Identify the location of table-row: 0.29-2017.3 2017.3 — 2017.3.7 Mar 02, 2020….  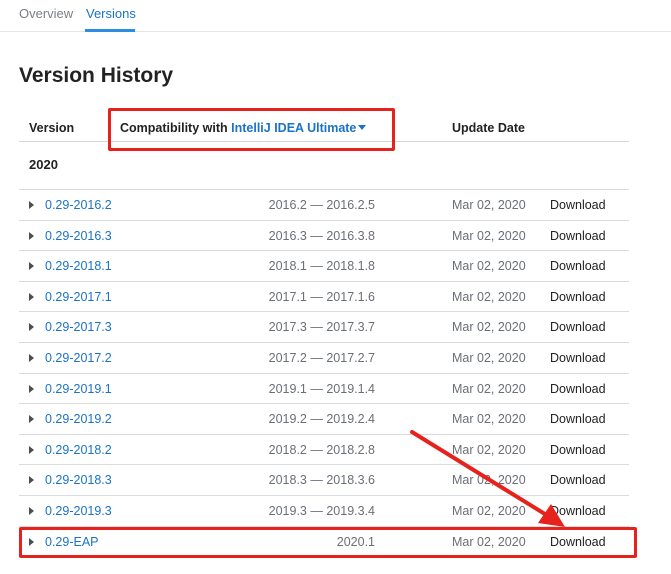
(324, 327).